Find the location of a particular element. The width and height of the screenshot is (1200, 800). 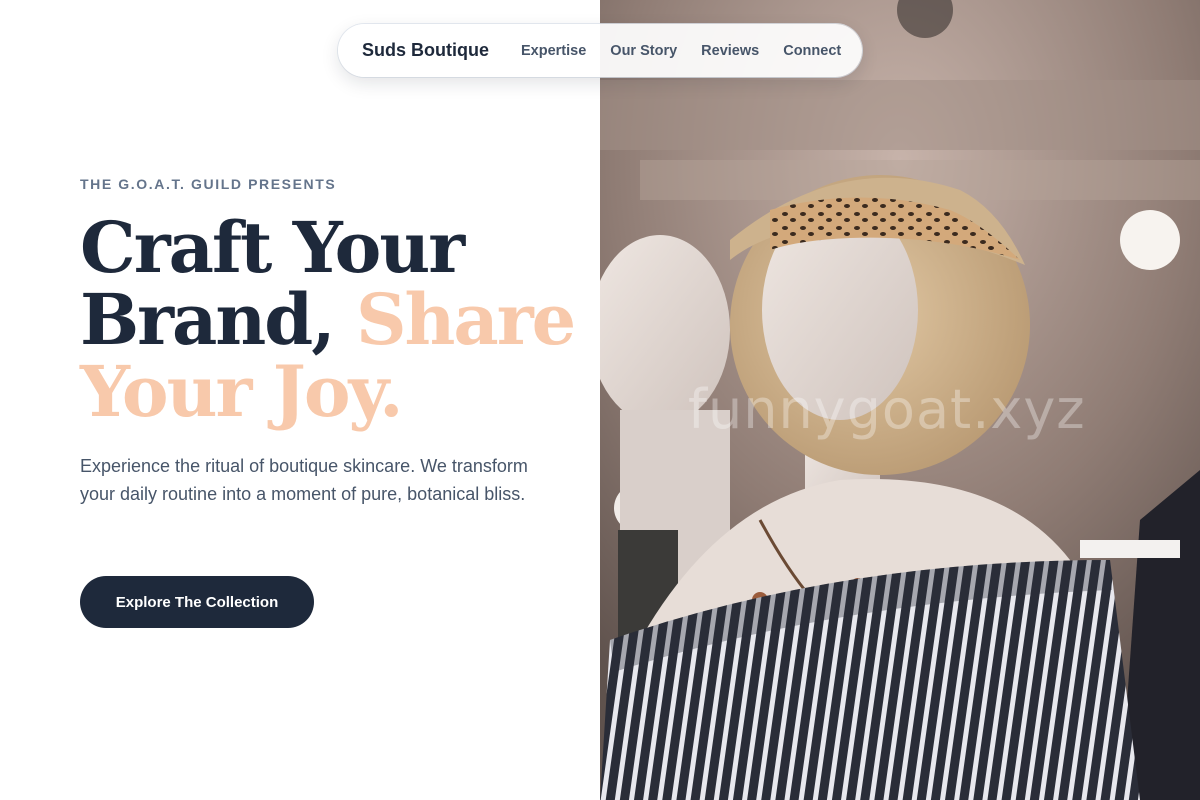

watermark-text: funnygoat.xyz is located at coordinates (887, 409).